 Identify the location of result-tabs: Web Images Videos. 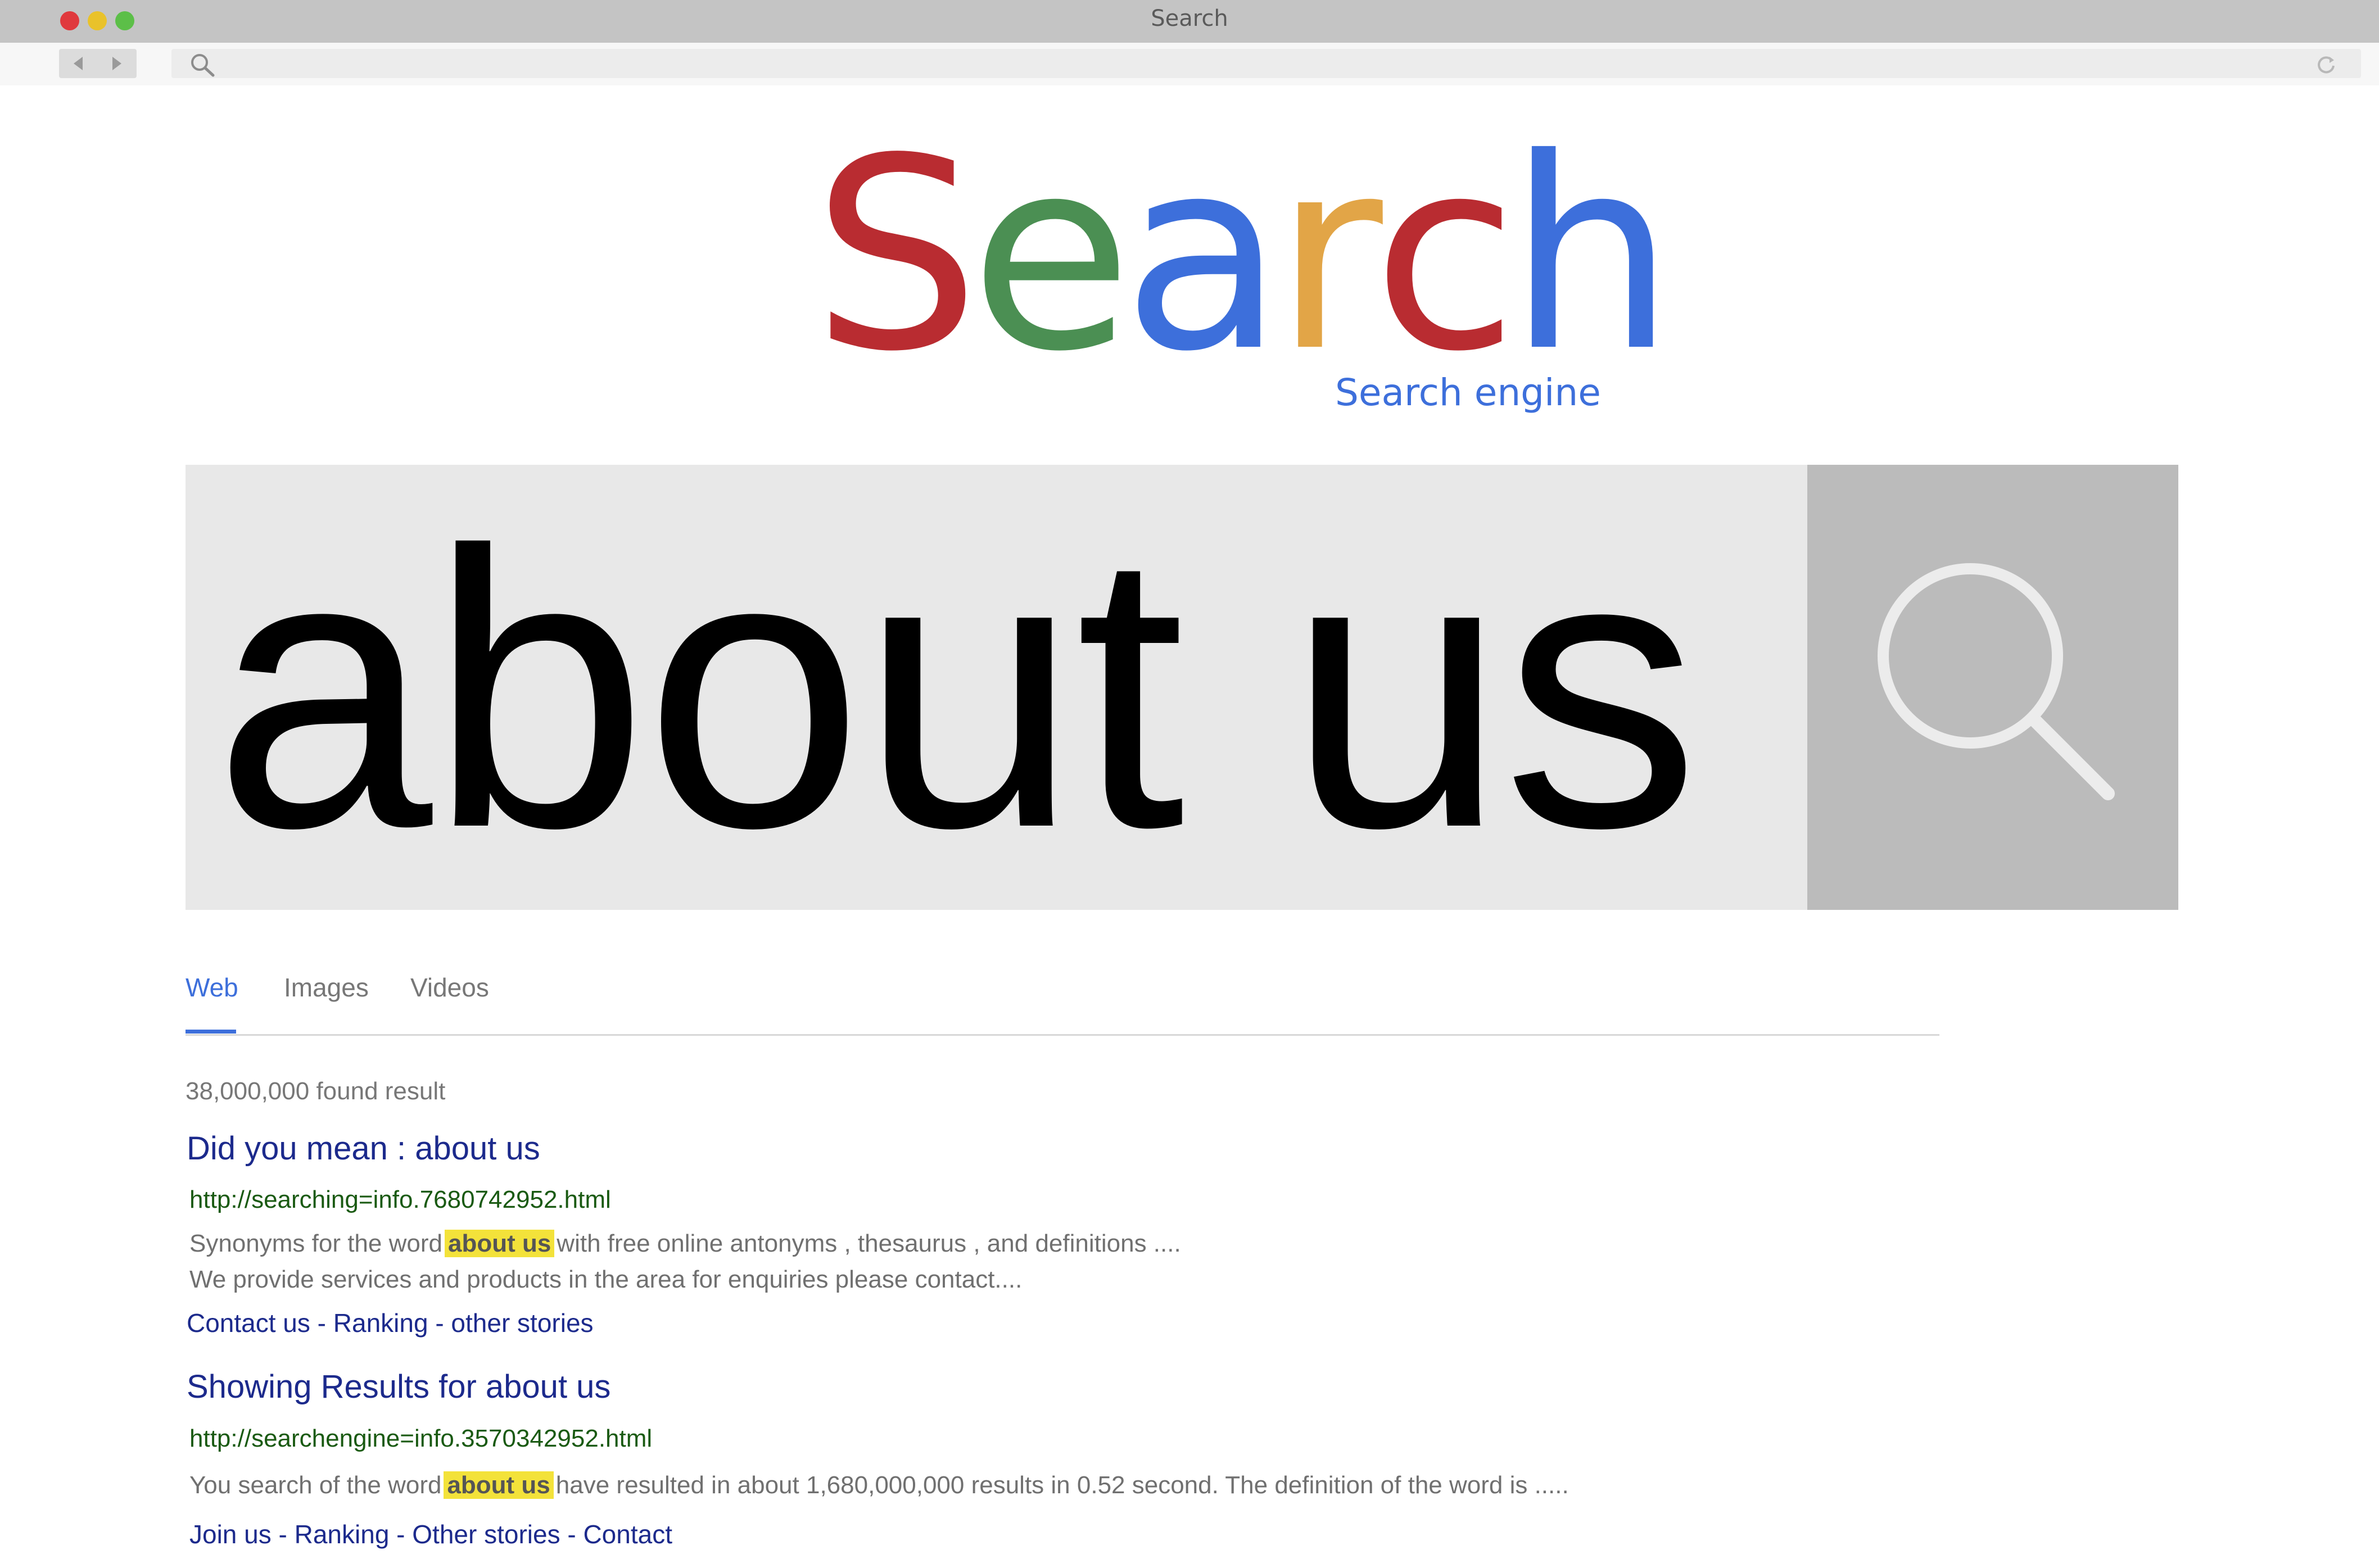
(1062, 1001).